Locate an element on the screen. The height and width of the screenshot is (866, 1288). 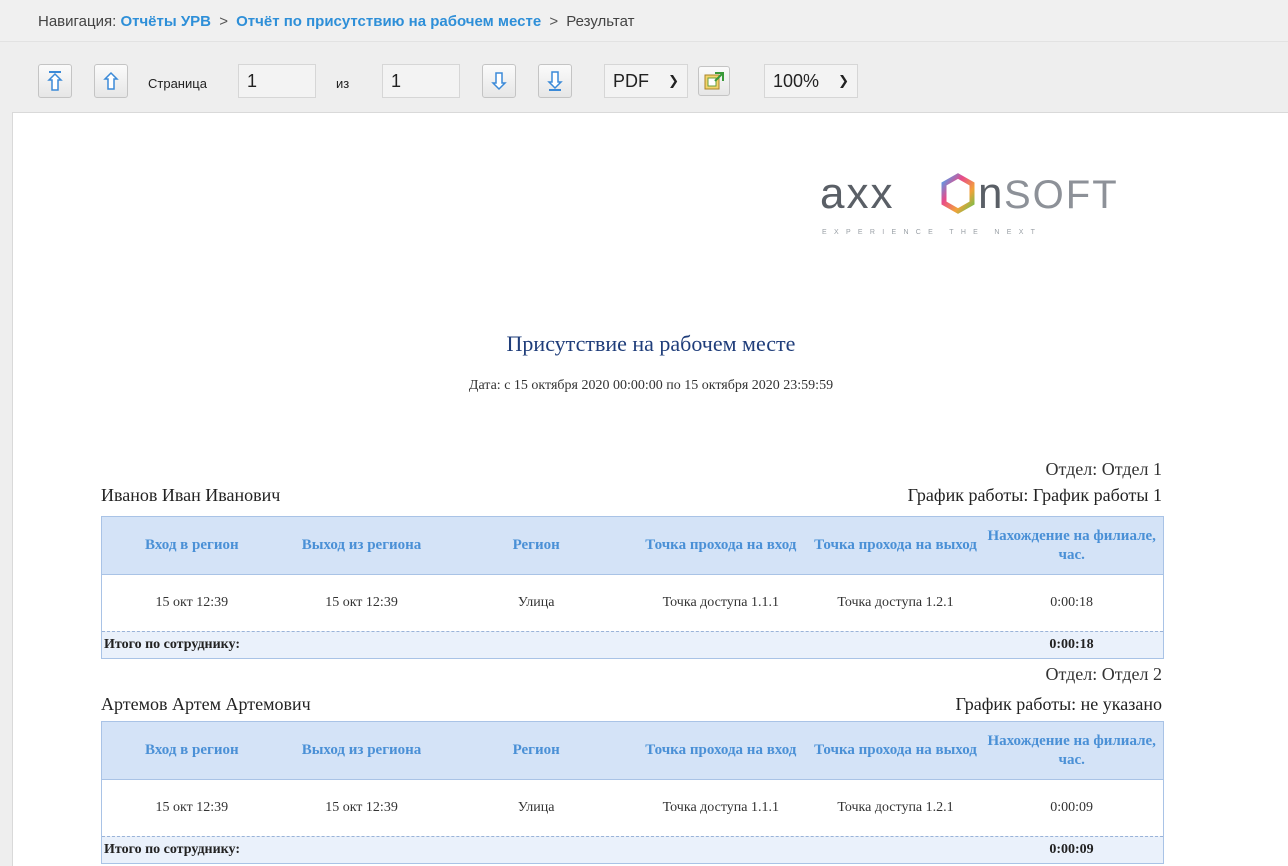
employee-total-row: Итого по сотруднику: 0:00:09 is located at coordinates (632, 849).